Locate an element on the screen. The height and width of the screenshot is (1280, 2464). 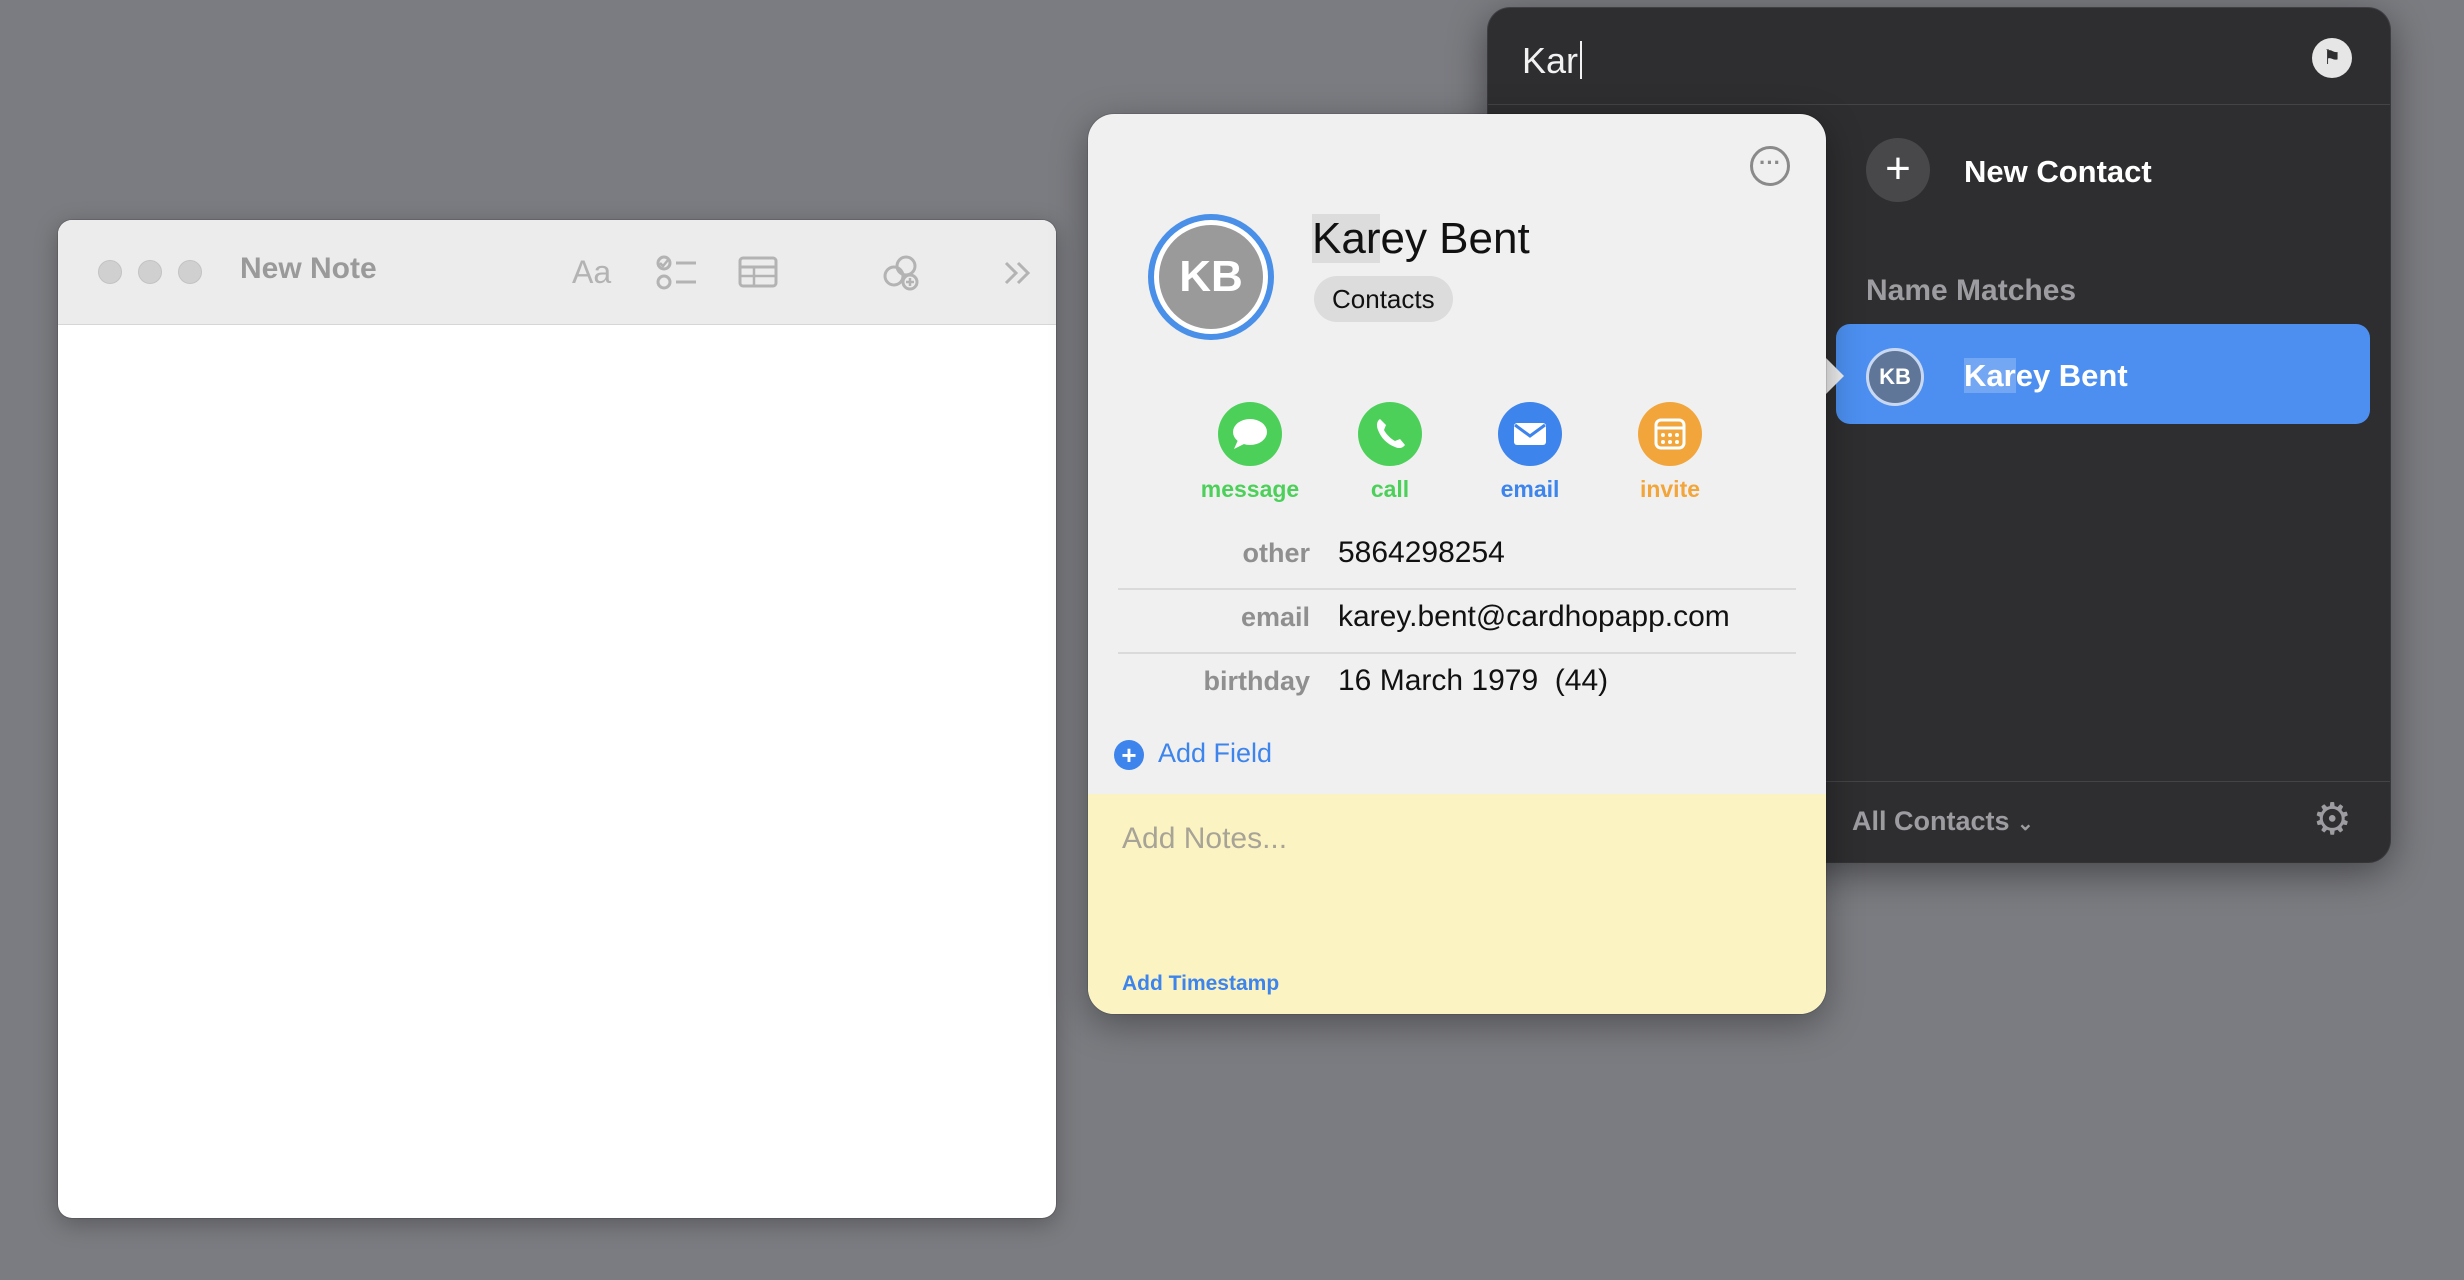
search-value: Kar is located at coordinates (1550, 60).